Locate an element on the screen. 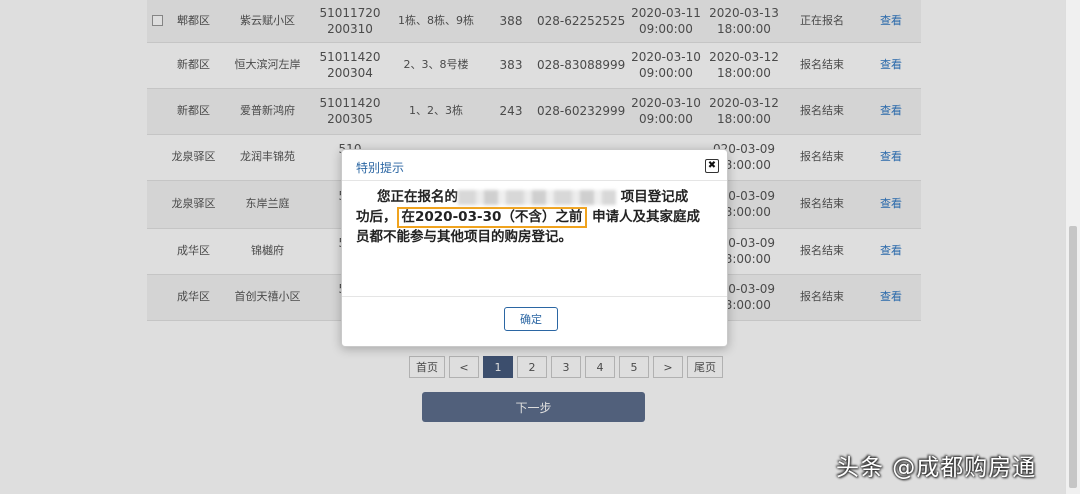 The image size is (1080, 494). redacted-project-name is located at coordinates (537, 197).